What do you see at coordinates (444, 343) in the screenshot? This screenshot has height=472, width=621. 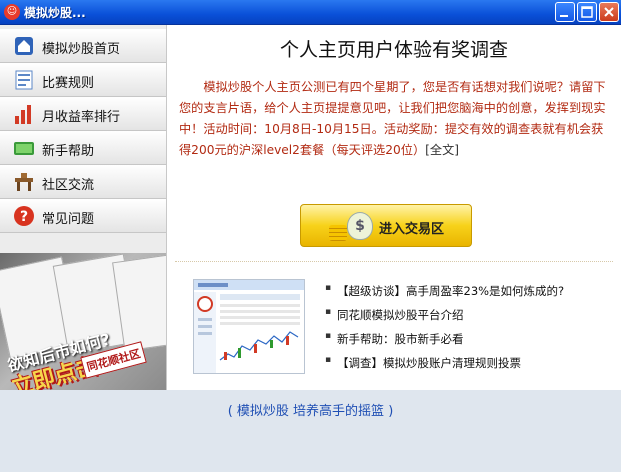 I see `news-item: 新手帮助：股市新手必看` at bounding box center [444, 343].